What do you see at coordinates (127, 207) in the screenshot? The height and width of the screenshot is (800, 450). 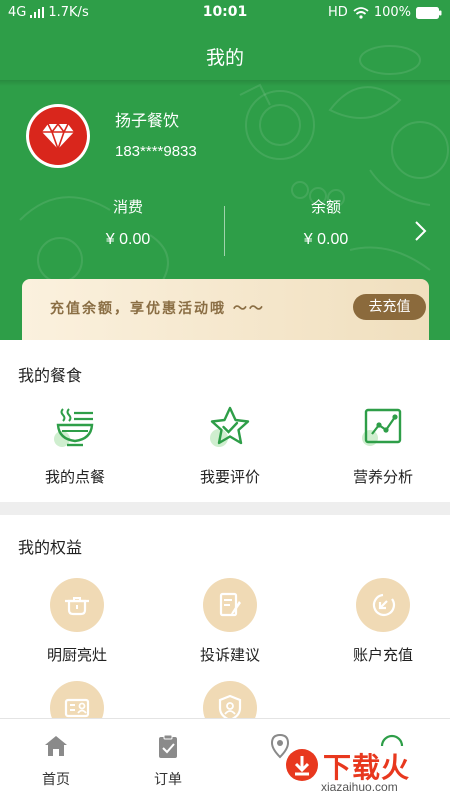 I see `consume-label: 消费` at bounding box center [127, 207].